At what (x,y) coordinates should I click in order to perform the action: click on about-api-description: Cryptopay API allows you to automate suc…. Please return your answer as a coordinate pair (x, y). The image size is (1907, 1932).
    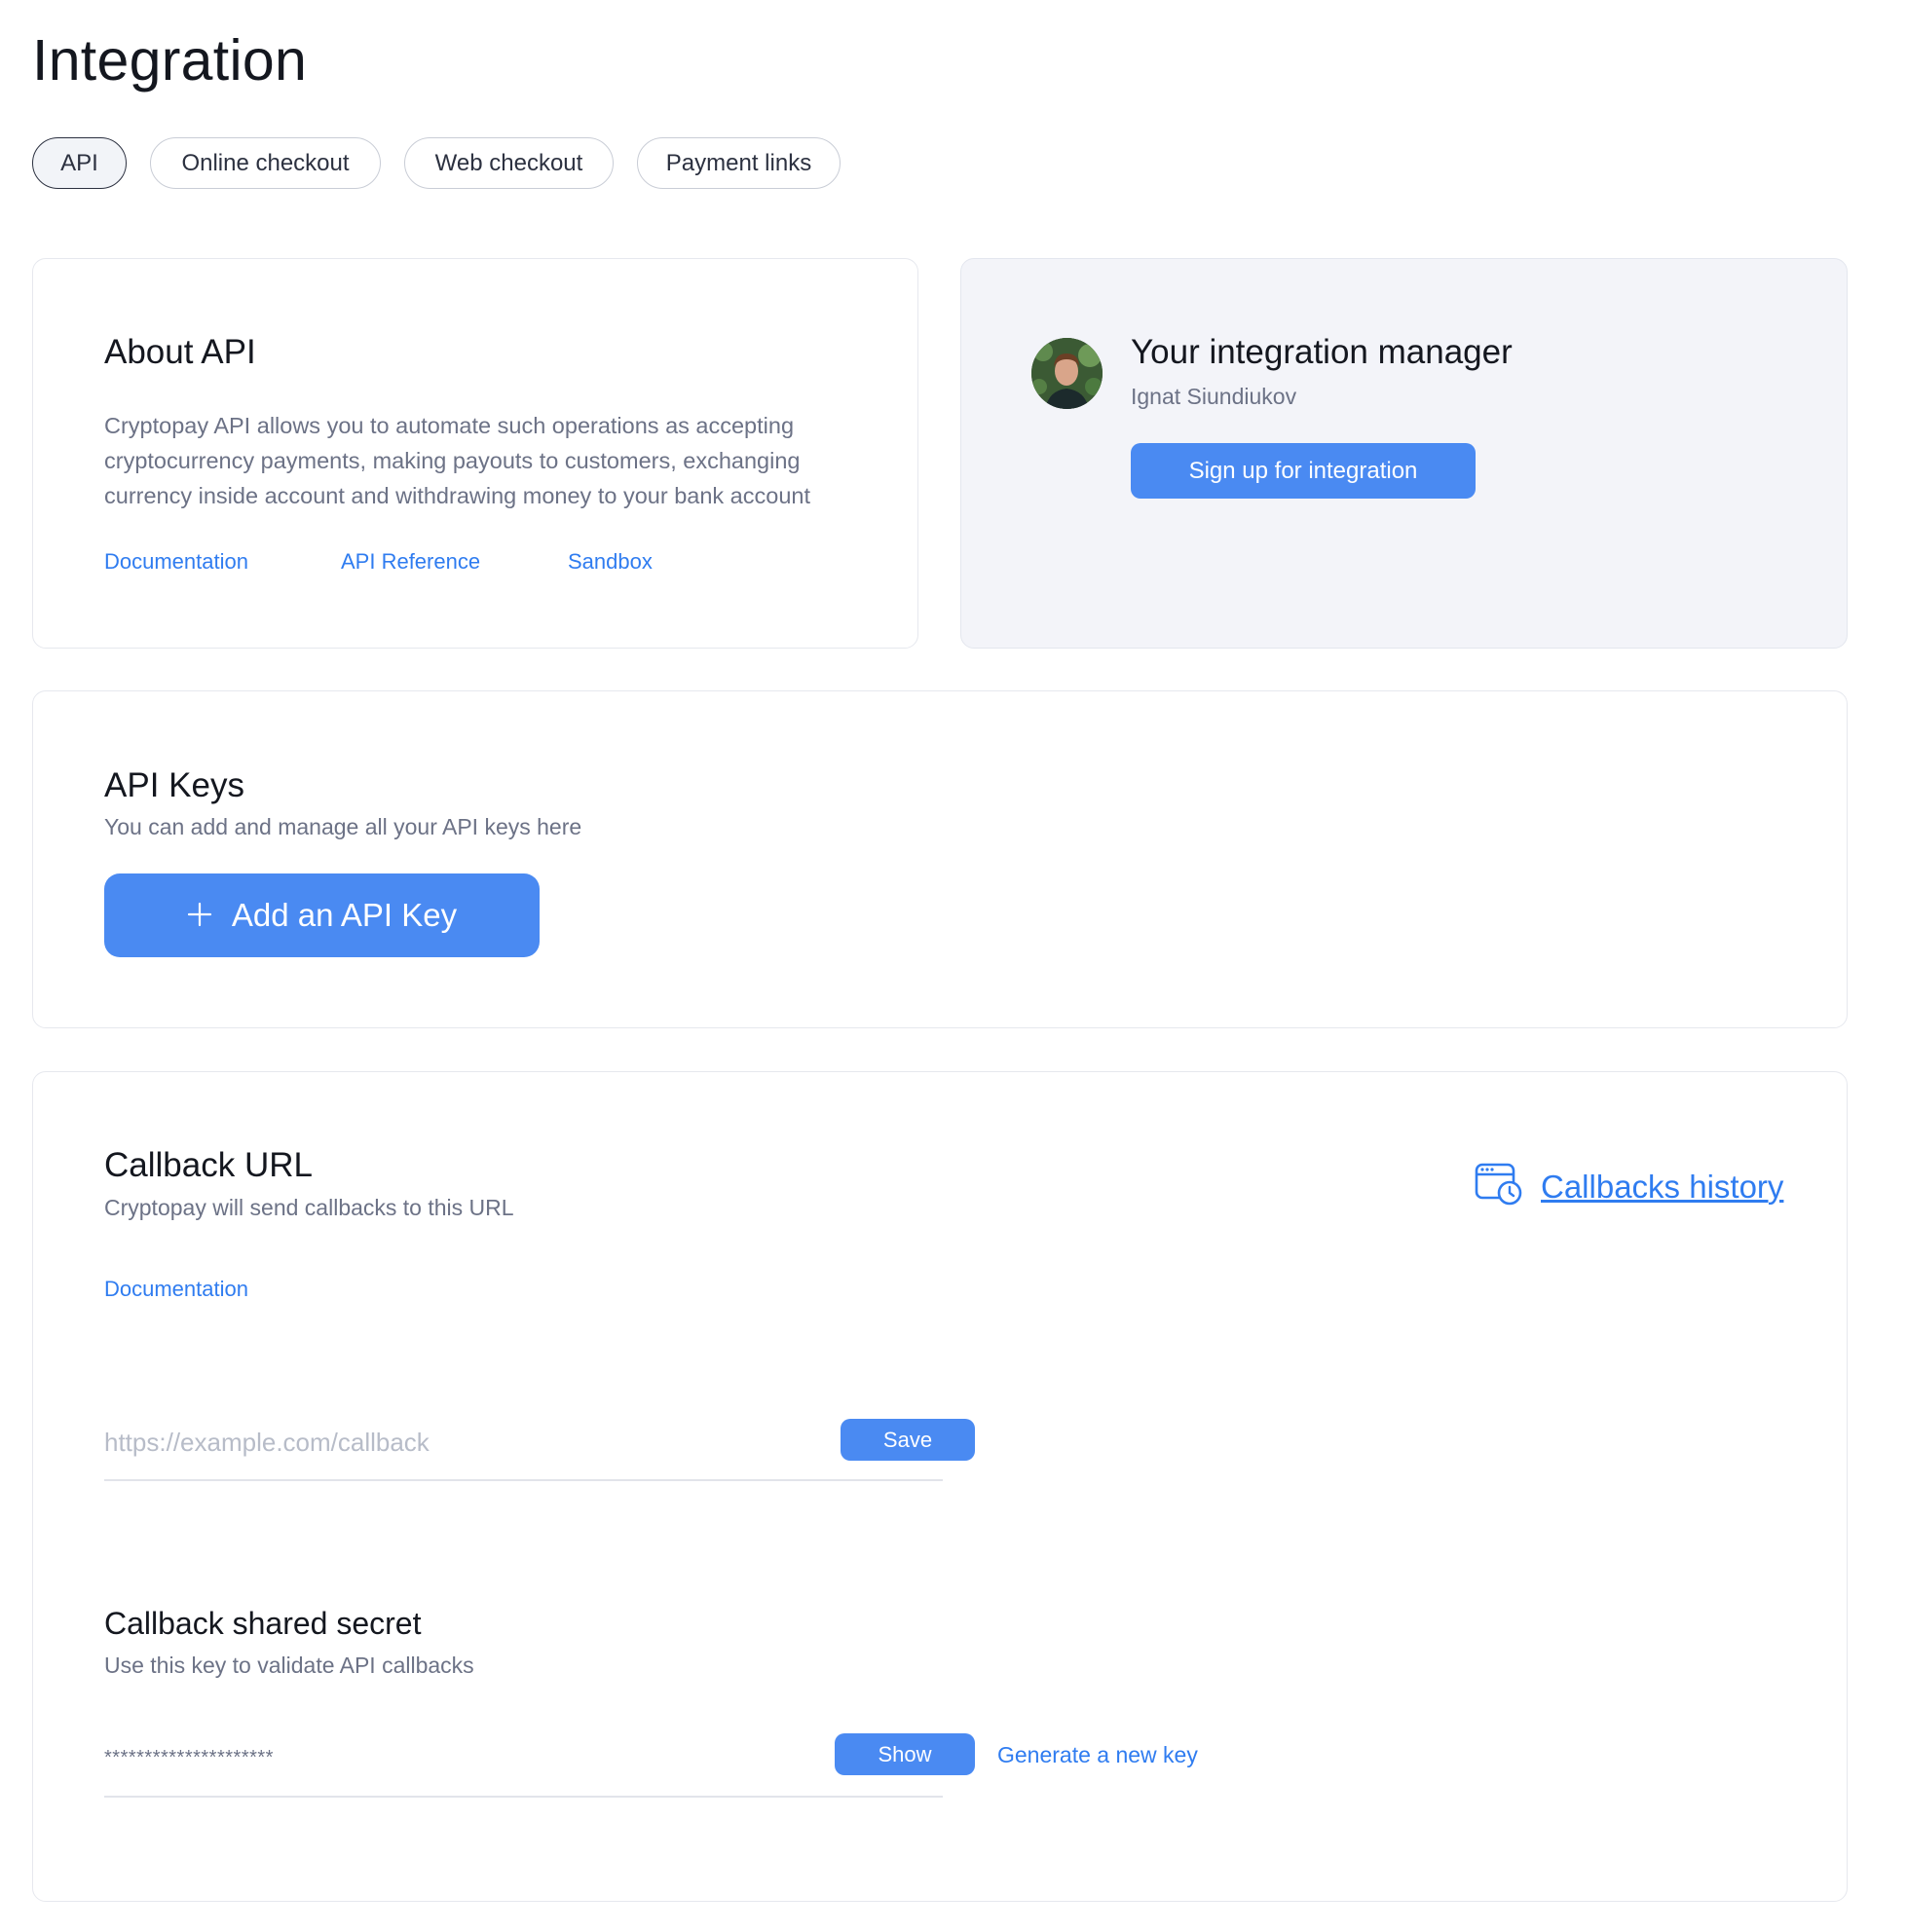
    Looking at the image, I should click on (457, 460).